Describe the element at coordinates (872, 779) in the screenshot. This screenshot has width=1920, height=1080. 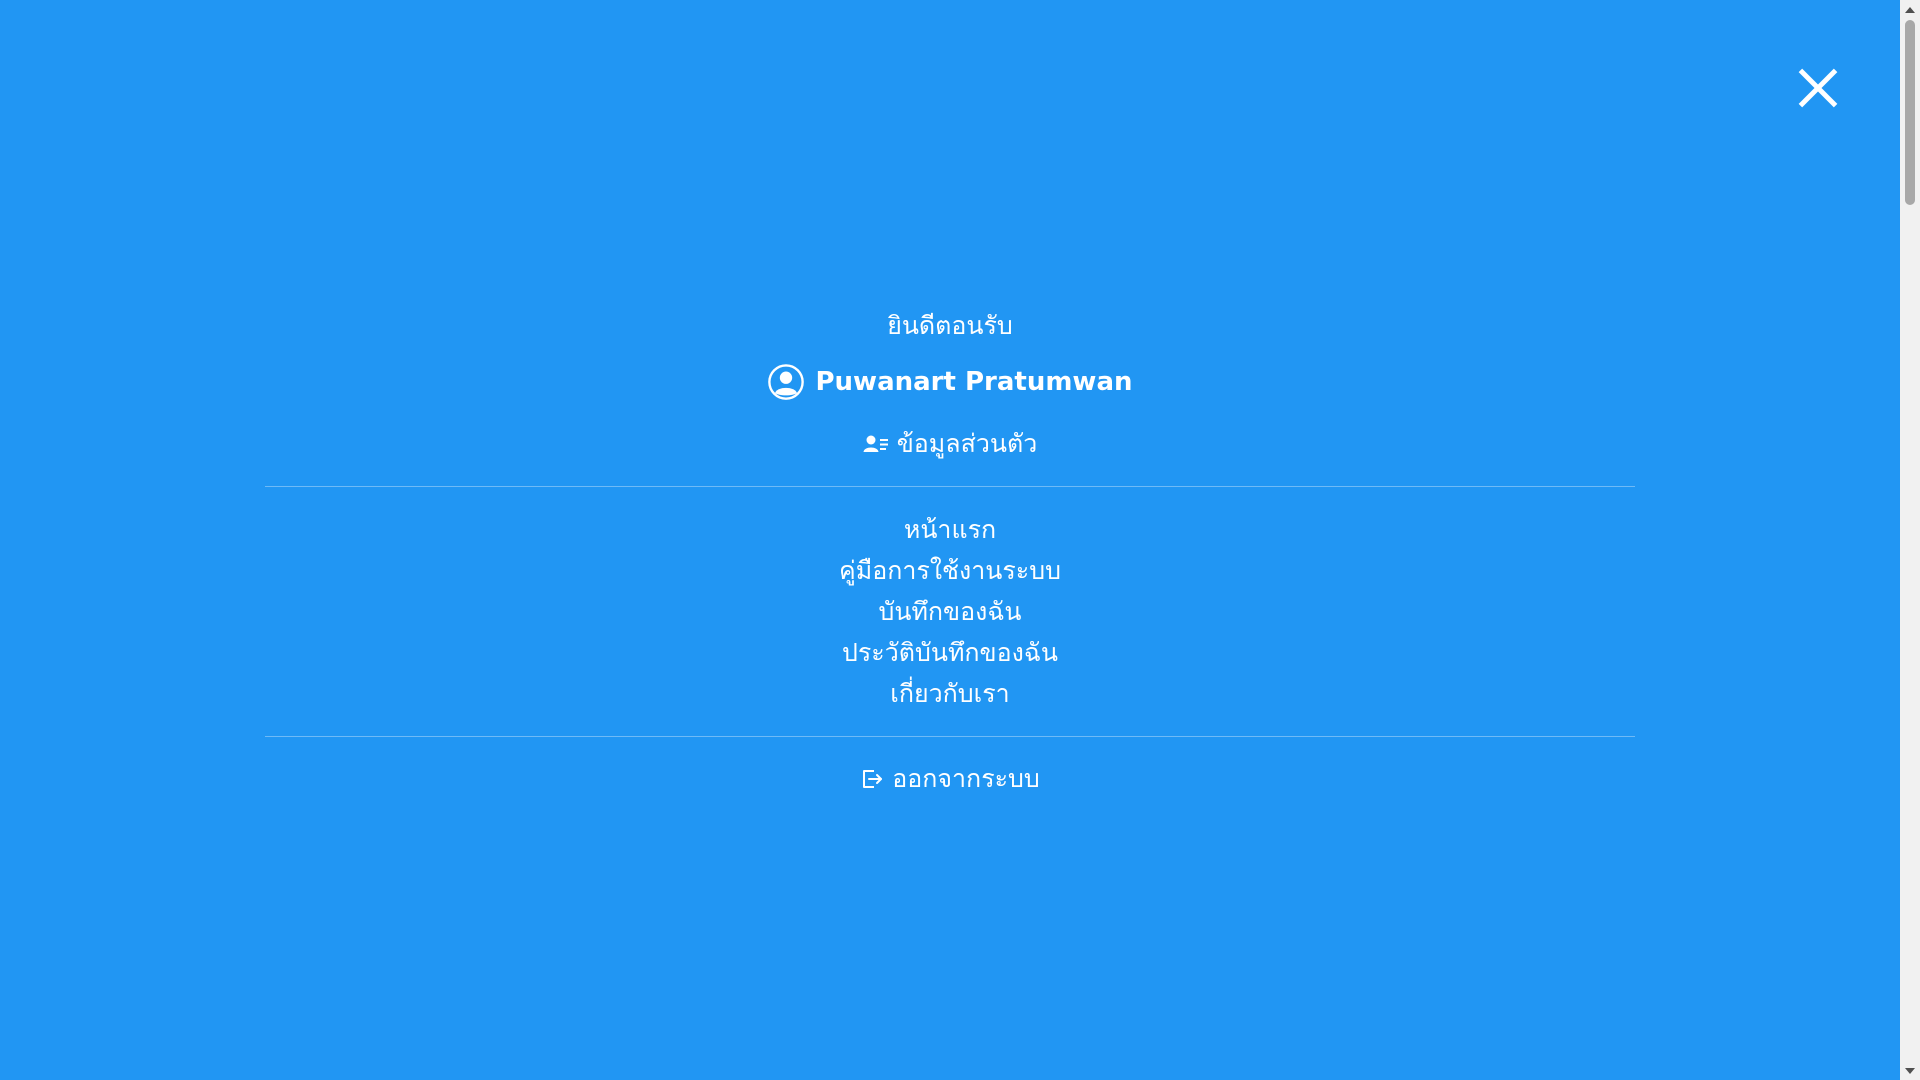
I see `logout-icon` at that location.